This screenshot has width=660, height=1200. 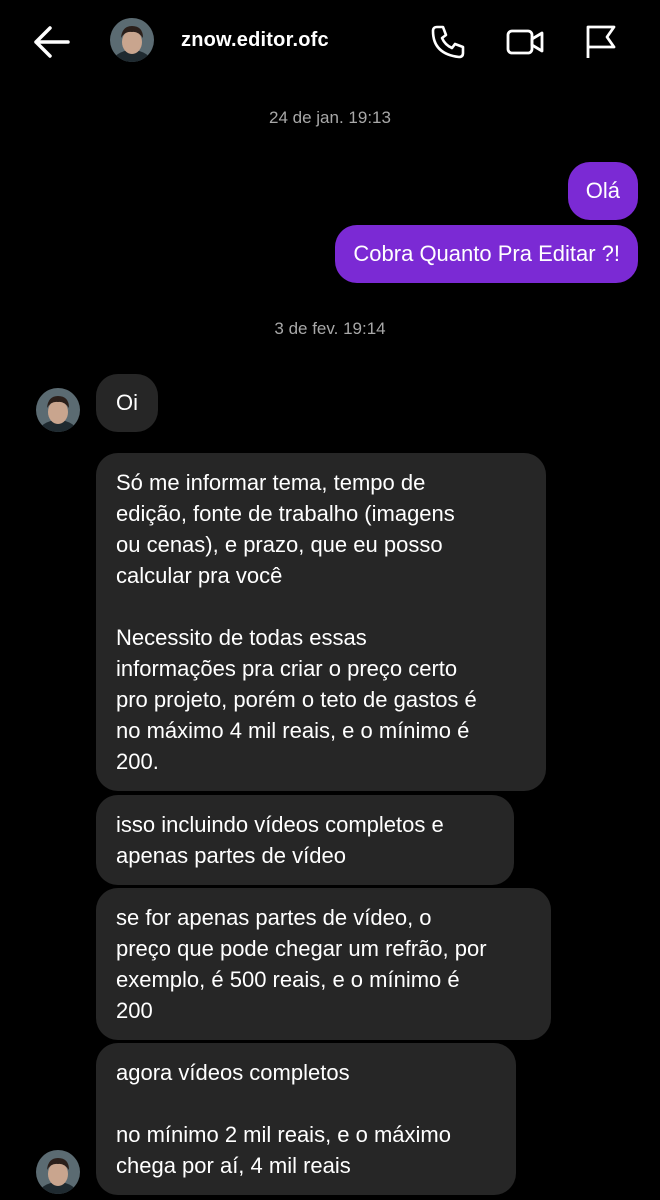 What do you see at coordinates (330, 44) in the screenshot?
I see `chat-header: znow.editor.ofc` at bounding box center [330, 44].